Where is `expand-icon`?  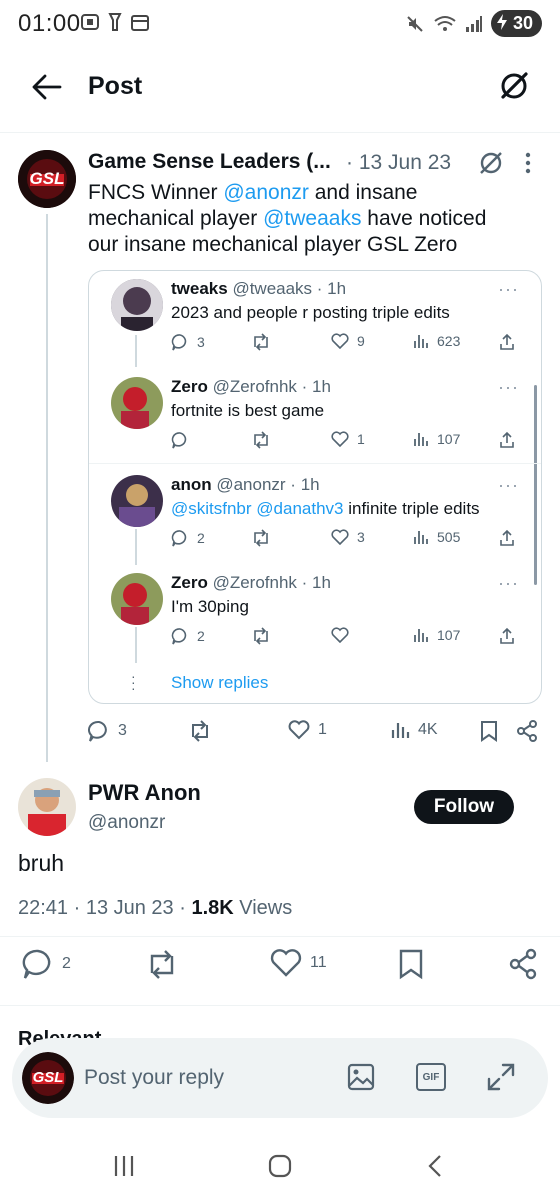
expand-icon is located at coordinates (501, 1077).